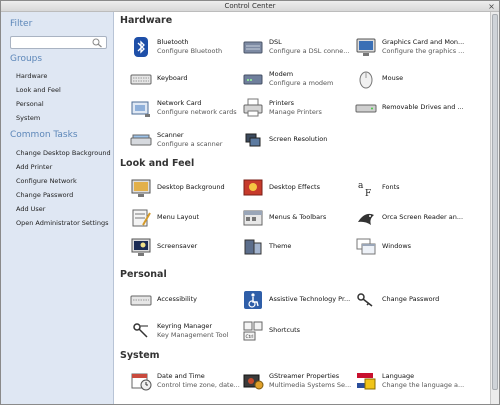  Describe the element at coordinates (34, 167) in the screenshot. I see `task-add-printer: Add Printer` at that location.